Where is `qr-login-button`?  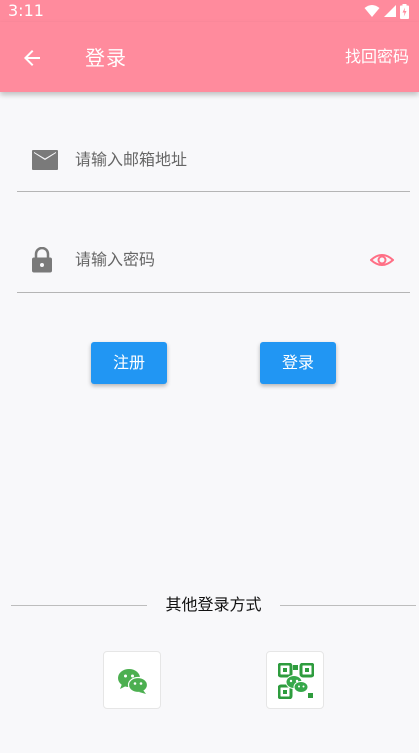 qr-login-button is located at coordinates (295, 680).